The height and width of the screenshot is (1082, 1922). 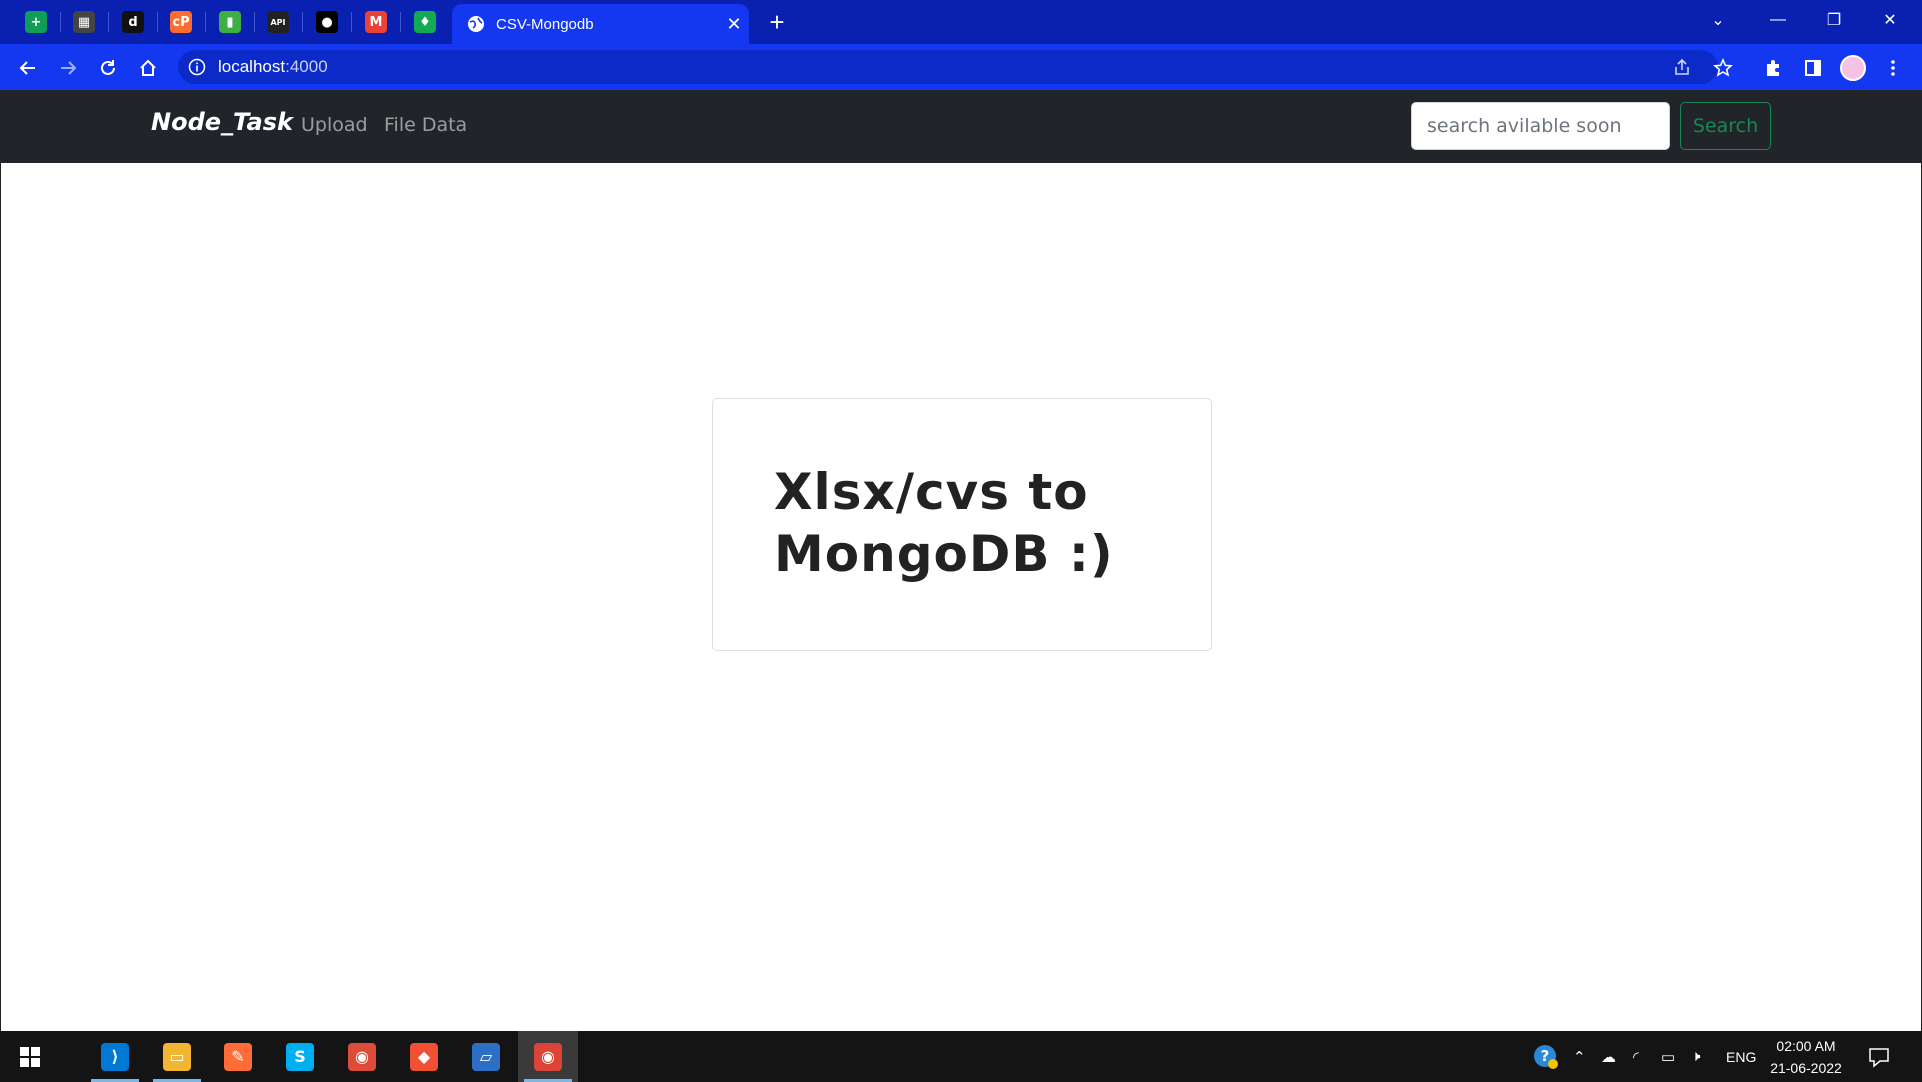 I want to click on postman-icon: ✎, so click(x=238, y=1056).